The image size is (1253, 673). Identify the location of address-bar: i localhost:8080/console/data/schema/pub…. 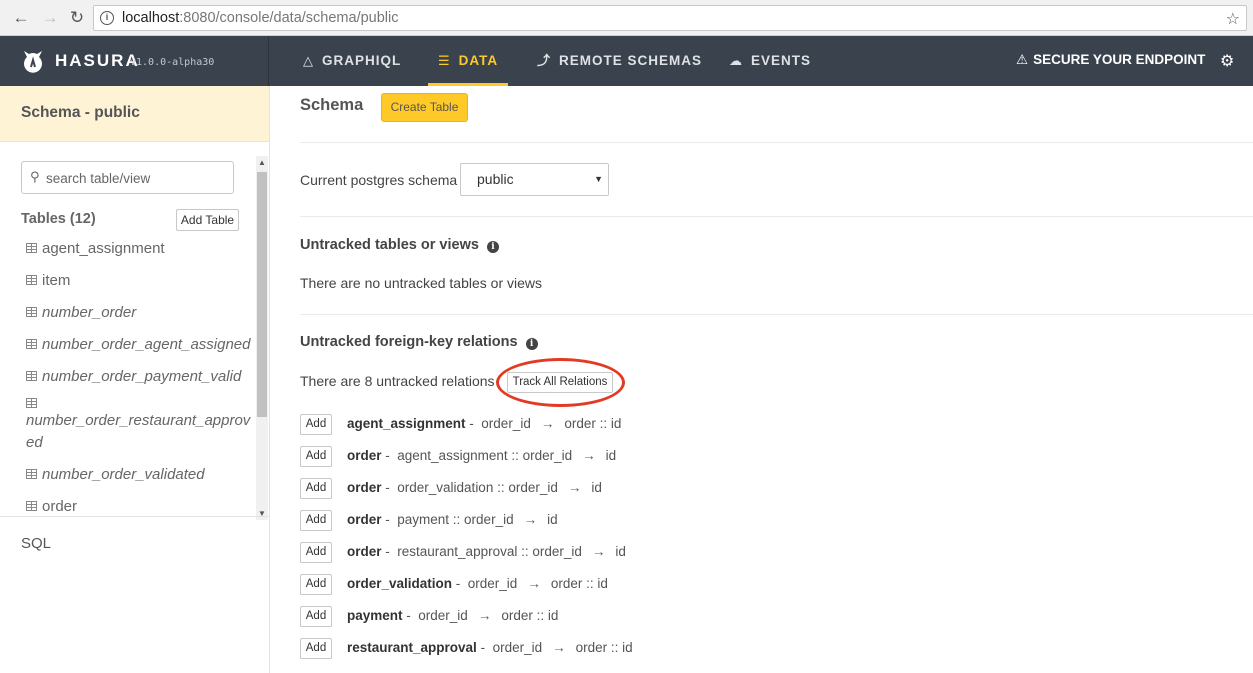
(670, 18).